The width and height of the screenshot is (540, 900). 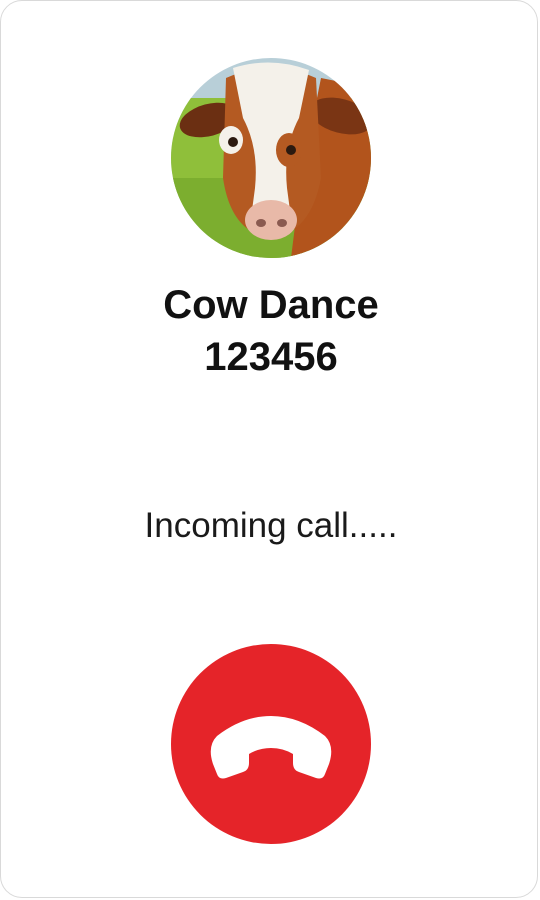 What do you see at coordinates (271, 747) in the screenshot?
I see `phone-hangup-icon` at bounding box center [271, 747].